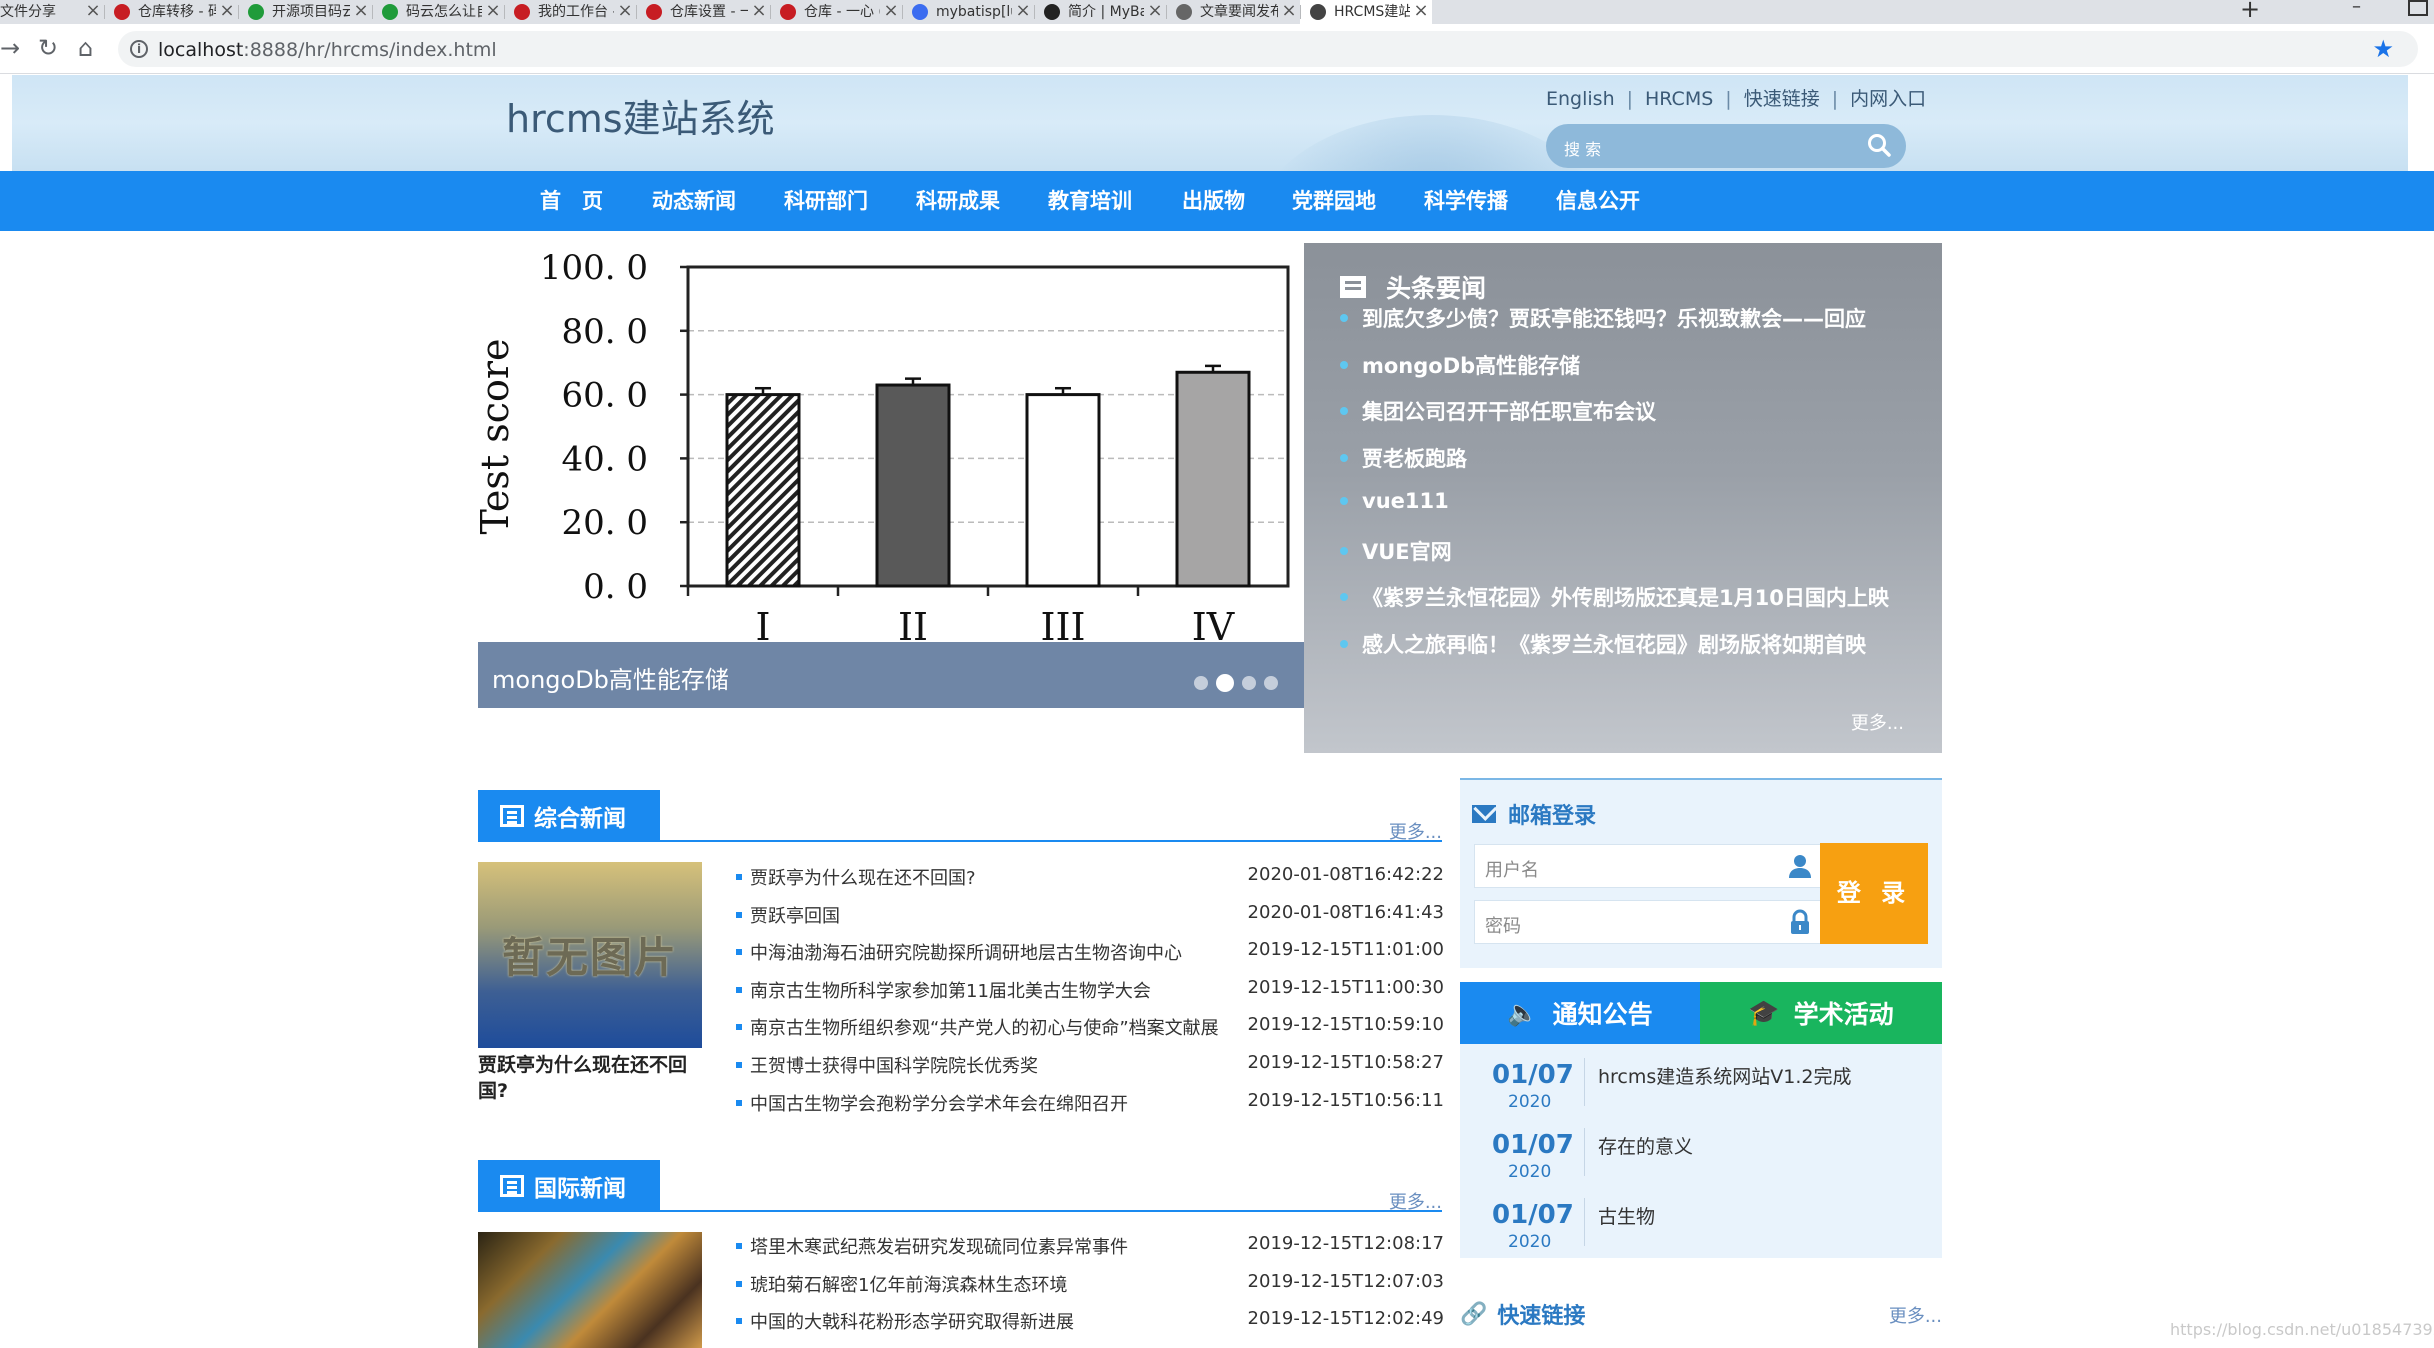  I want to click on new-tab-button: +, so click(2250, 12).